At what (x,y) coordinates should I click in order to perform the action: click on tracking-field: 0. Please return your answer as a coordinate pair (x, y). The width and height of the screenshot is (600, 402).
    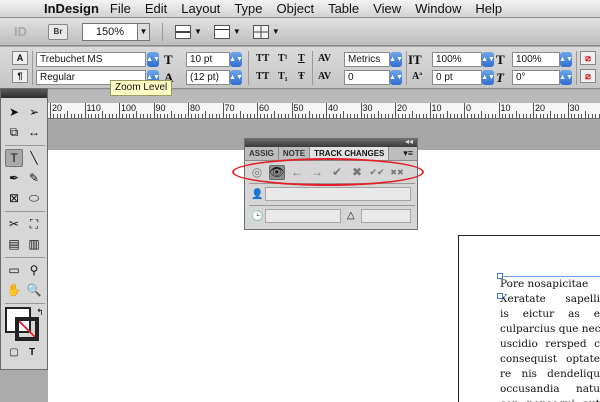
    Looking at the image, I should click on (367, 77).